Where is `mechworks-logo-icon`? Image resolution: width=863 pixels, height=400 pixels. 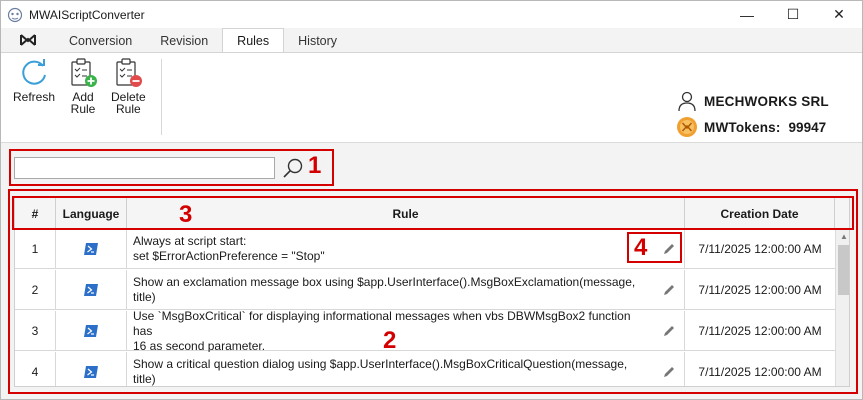
mechworks-logo-icon is located at coordinates (28, 40).